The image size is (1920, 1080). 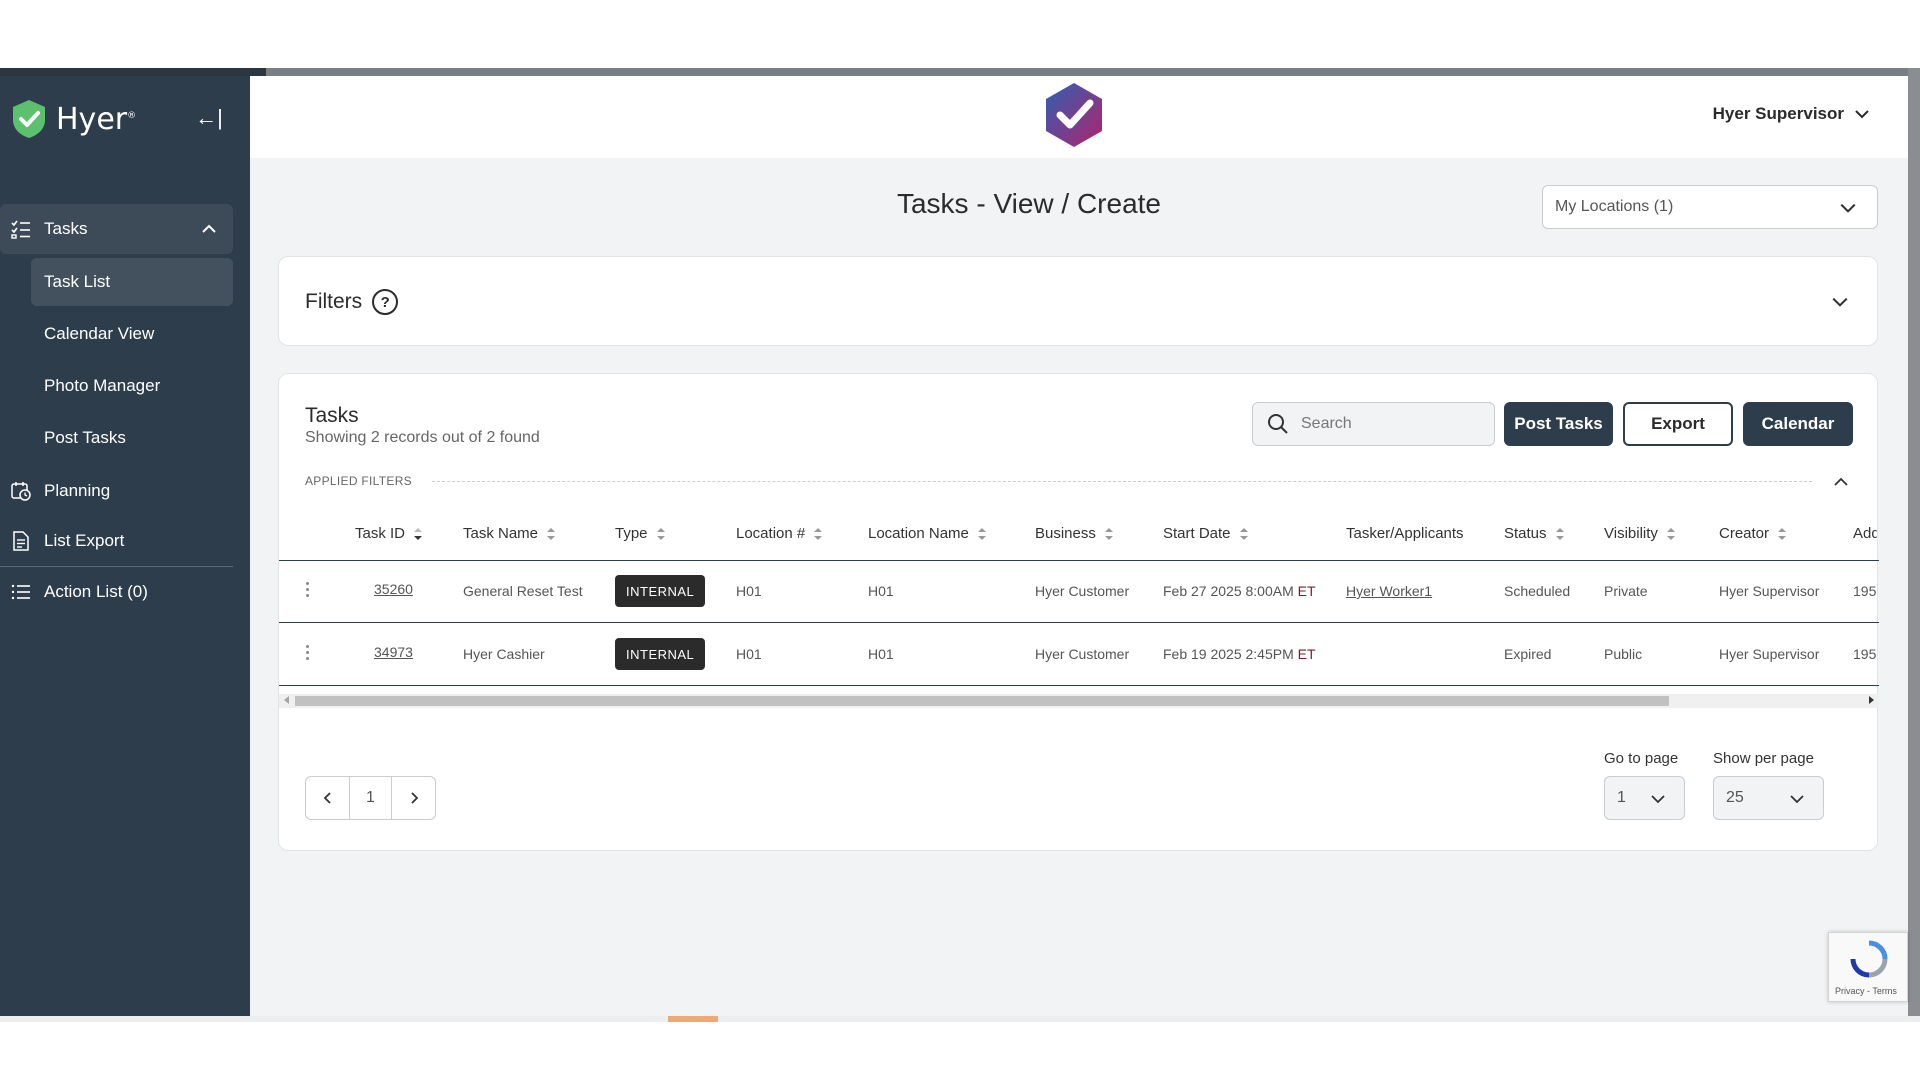 I want to click on go-to-page-label: Go to page, so click(x=1641, y=758).